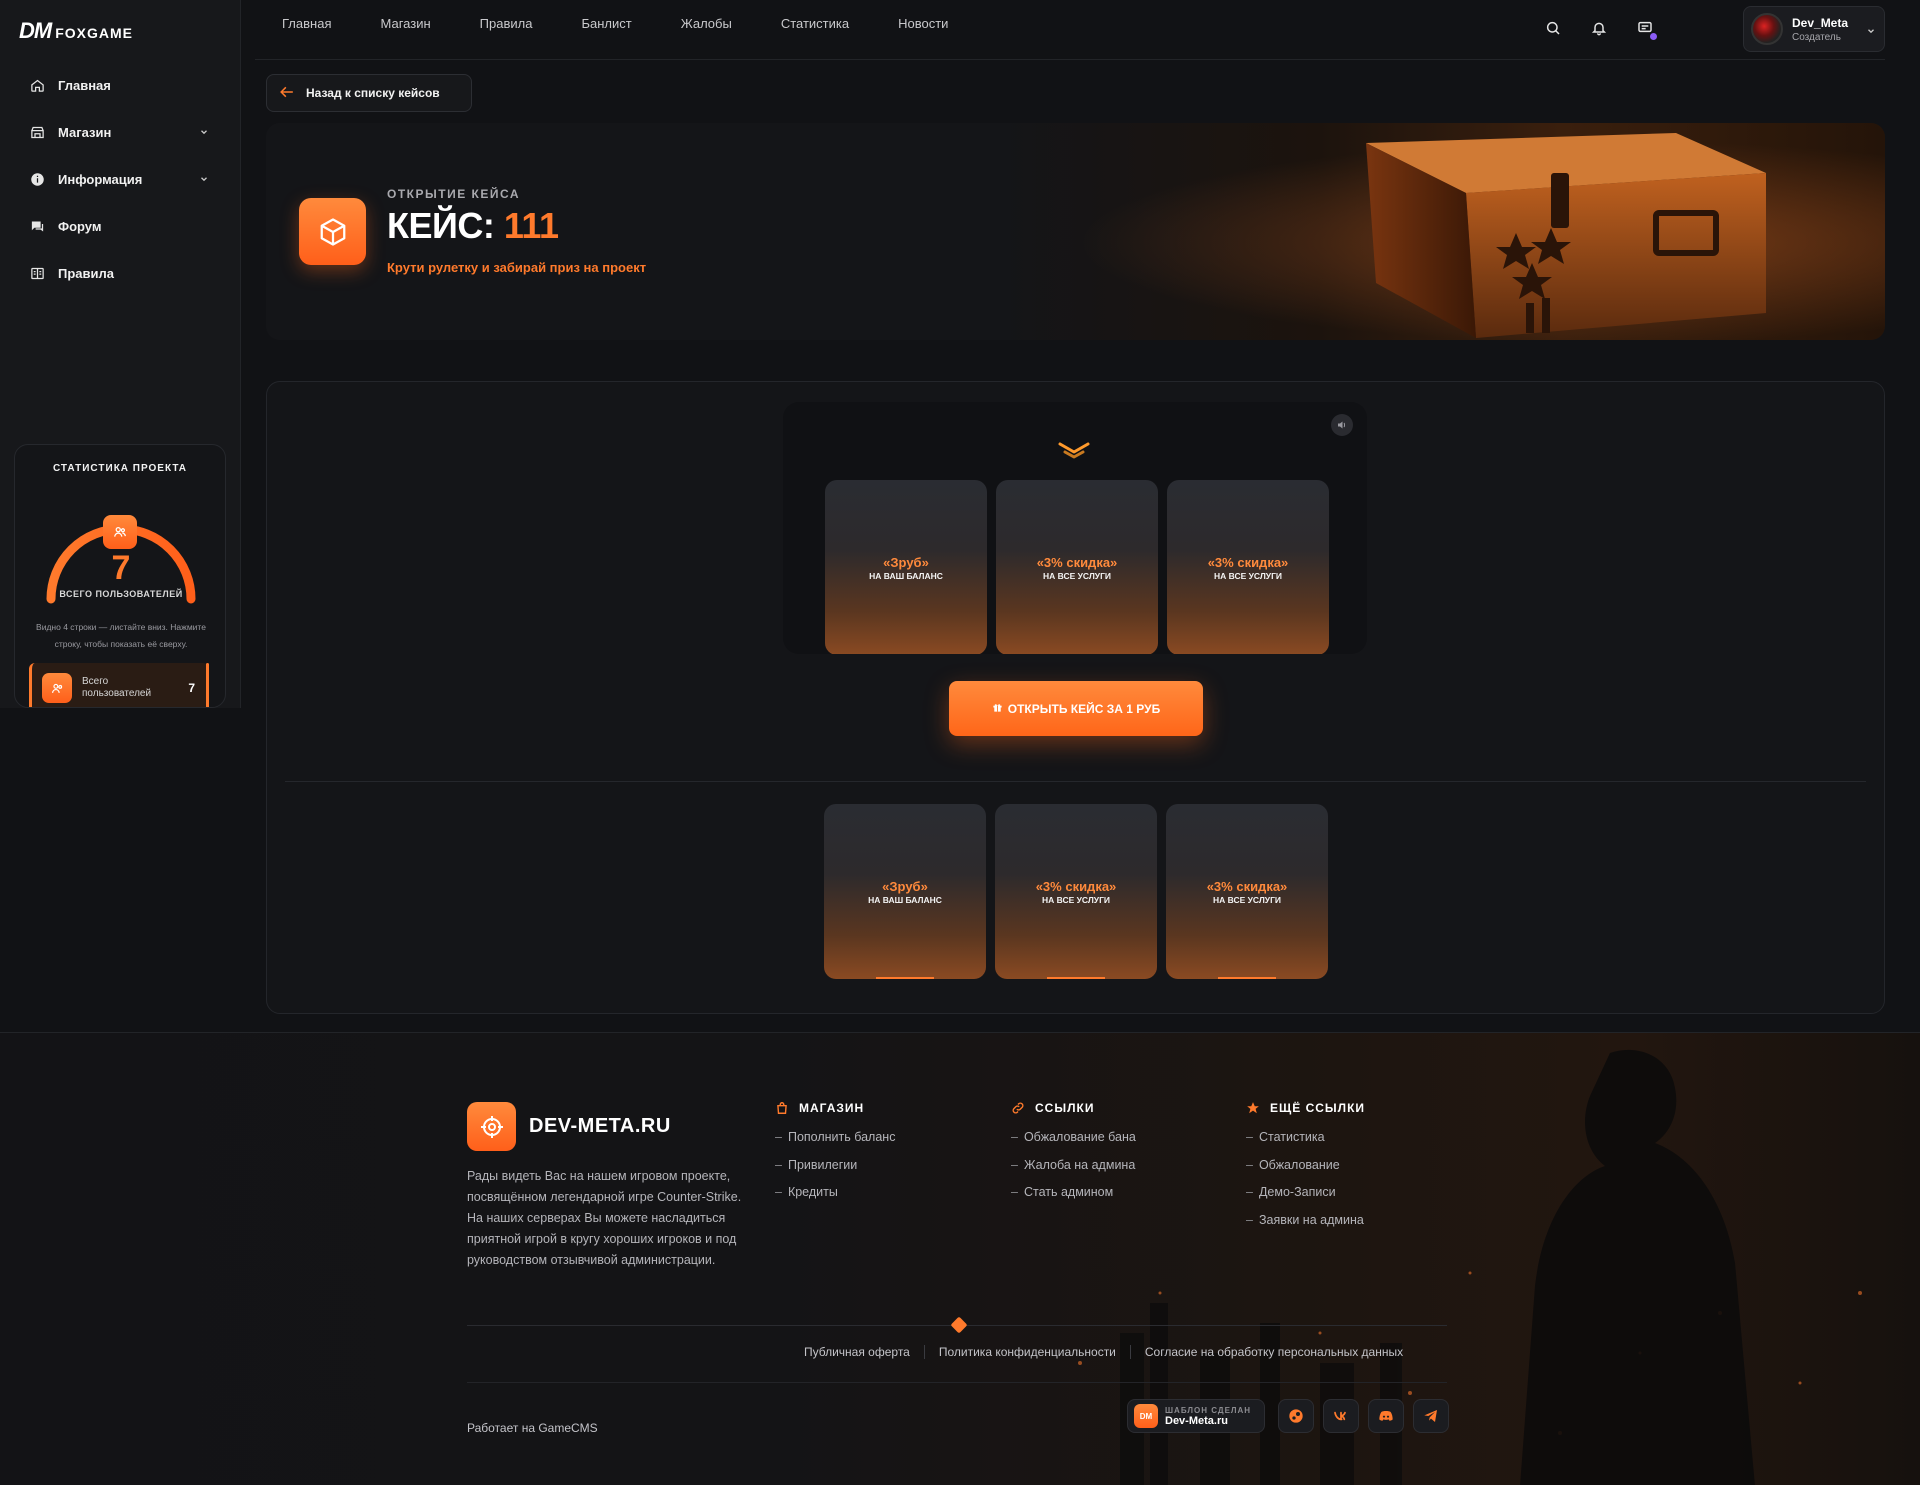 The height and width of the screenshot is (1485, 1920). I want to click on logo: DM FOXGAME, so click(76, 31).